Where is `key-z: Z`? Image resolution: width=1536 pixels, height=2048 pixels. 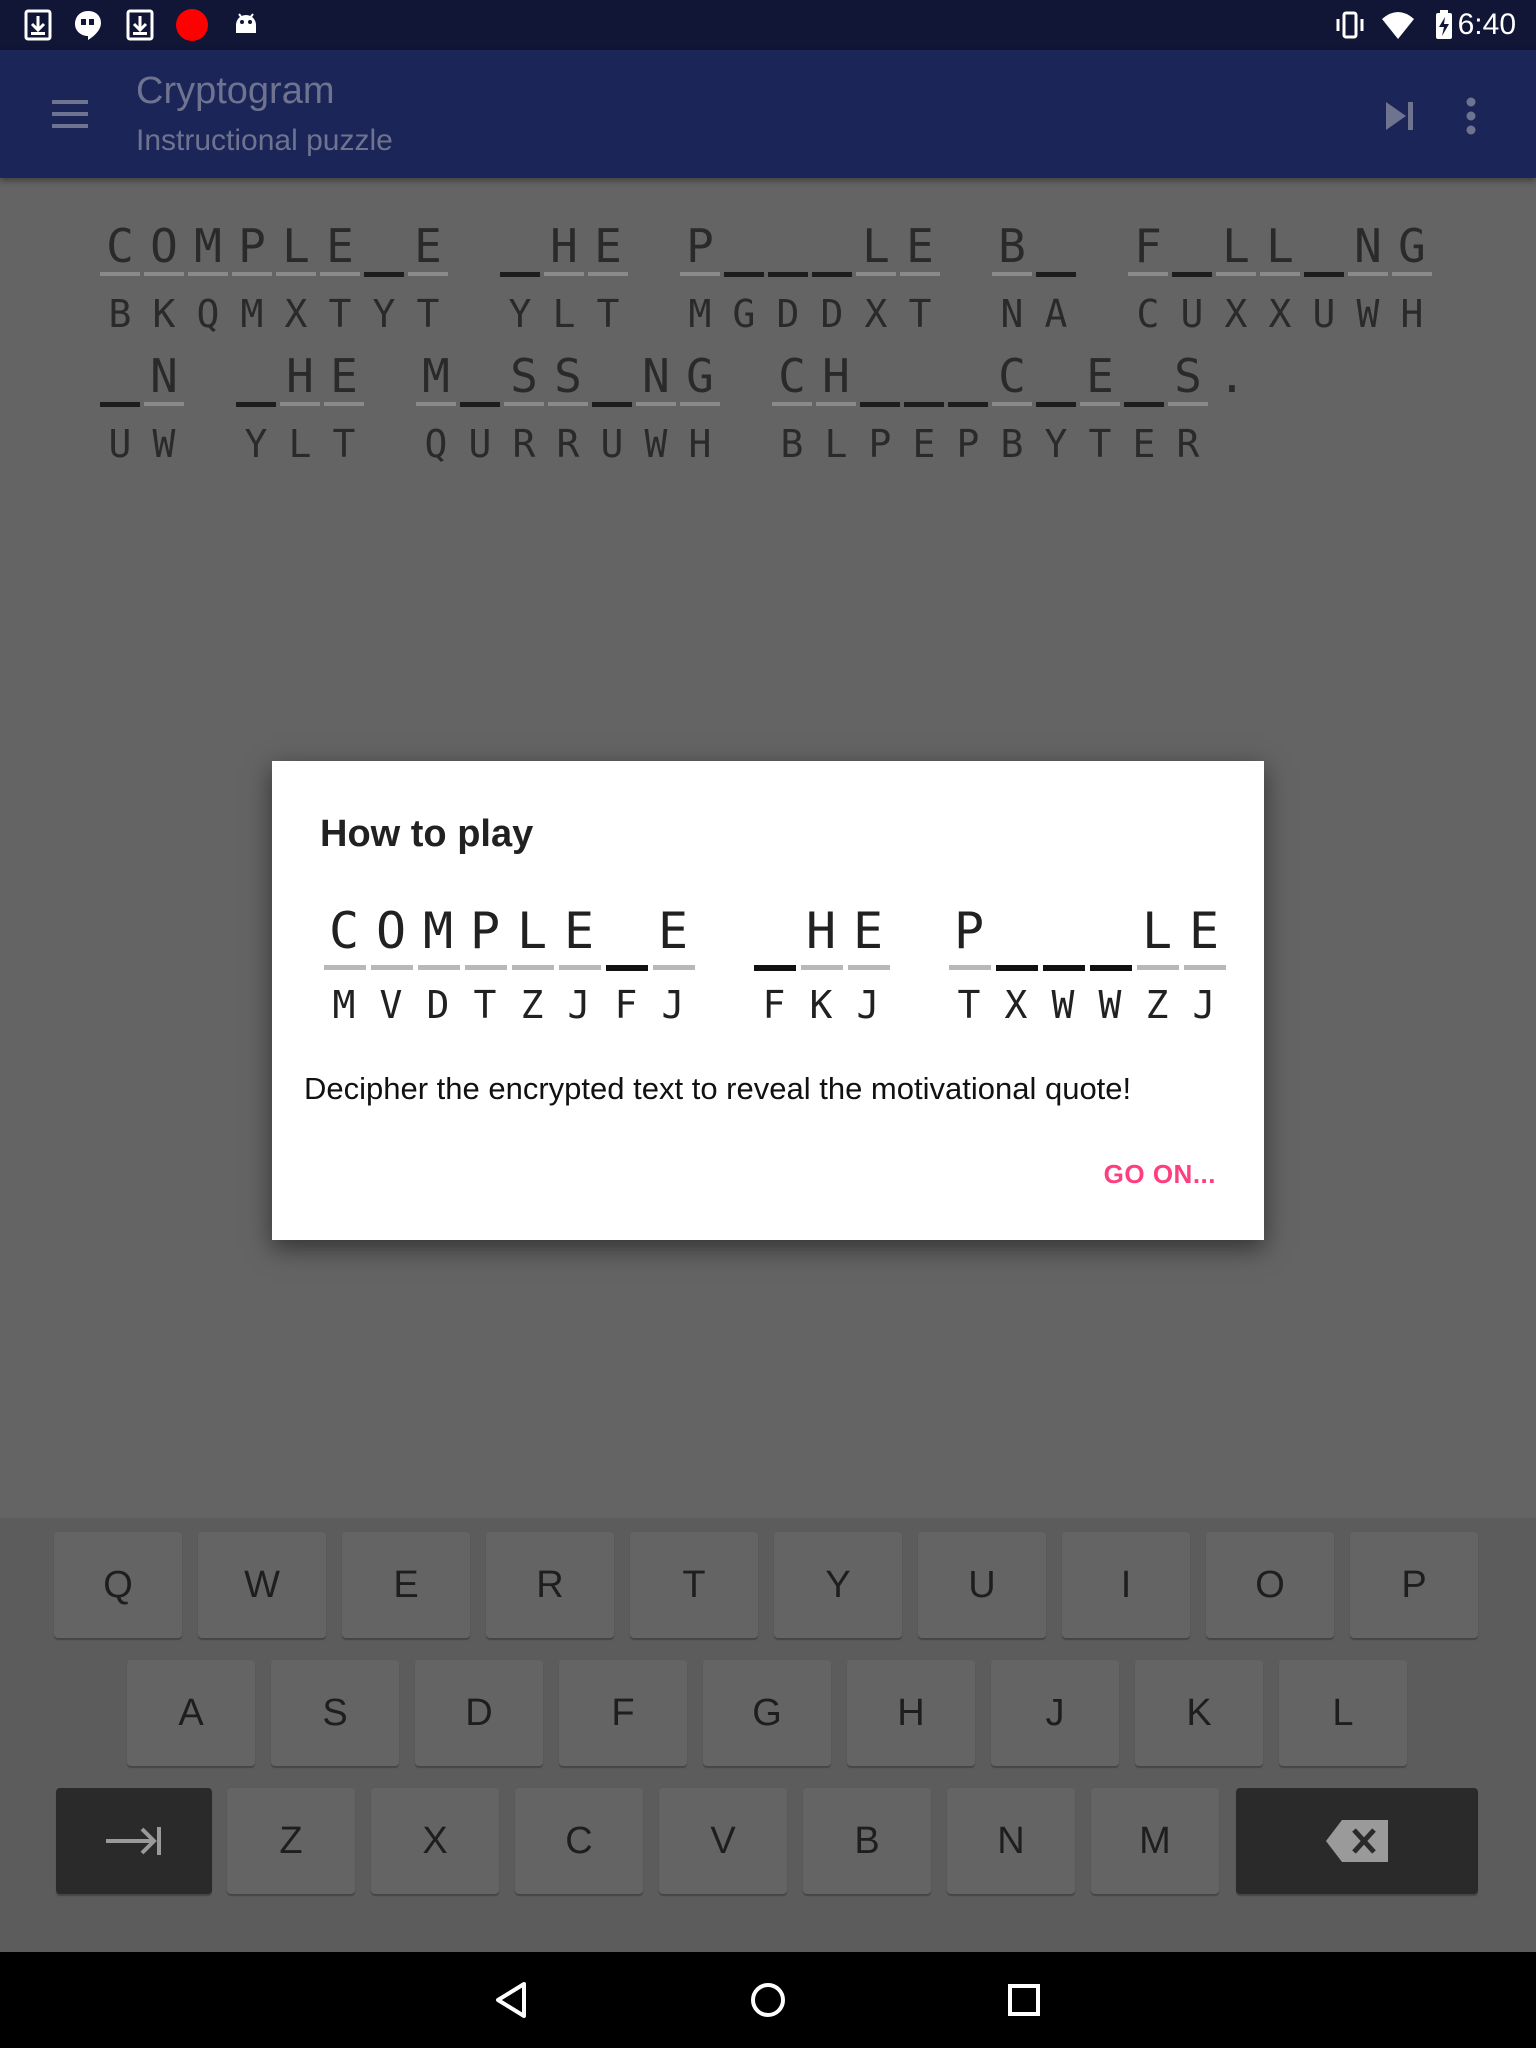 key-z: Z is located at coordinates (291, 1841).